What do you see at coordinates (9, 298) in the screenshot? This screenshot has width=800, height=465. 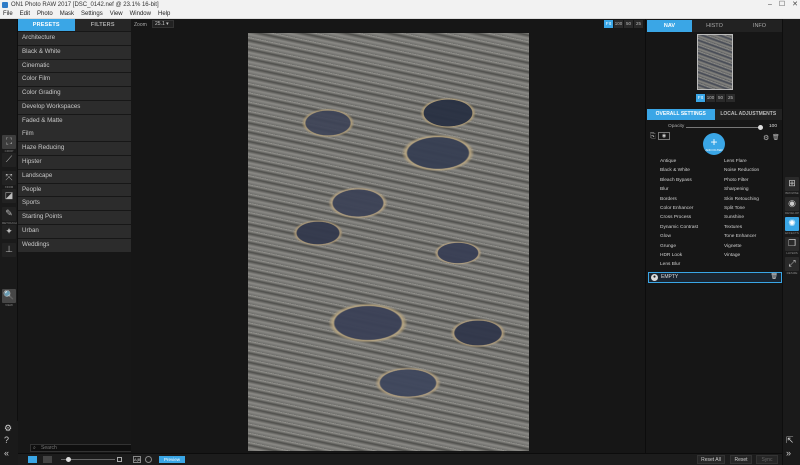 I see `zoom-icon: 🔍 VIEW` at bounding box center [9, 298].